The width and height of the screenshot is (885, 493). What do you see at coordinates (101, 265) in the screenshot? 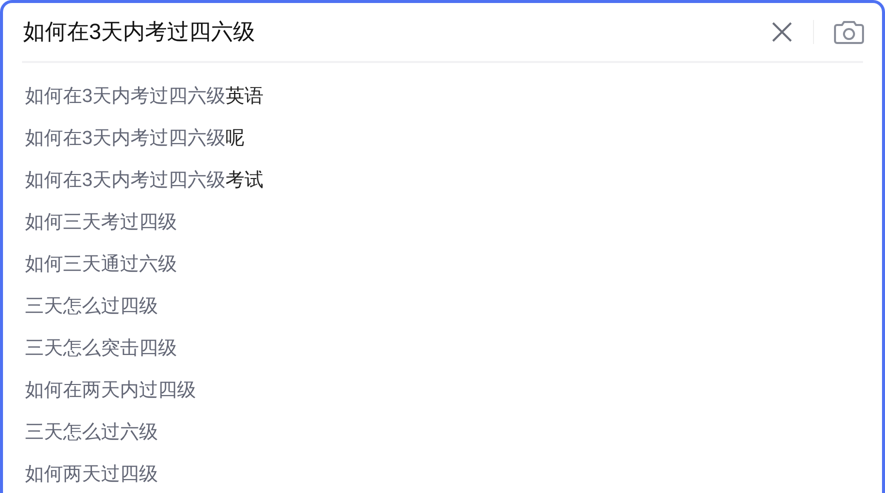
I see `suggestion-item: 如何三天通过六级` at bounding box center [101, 265].